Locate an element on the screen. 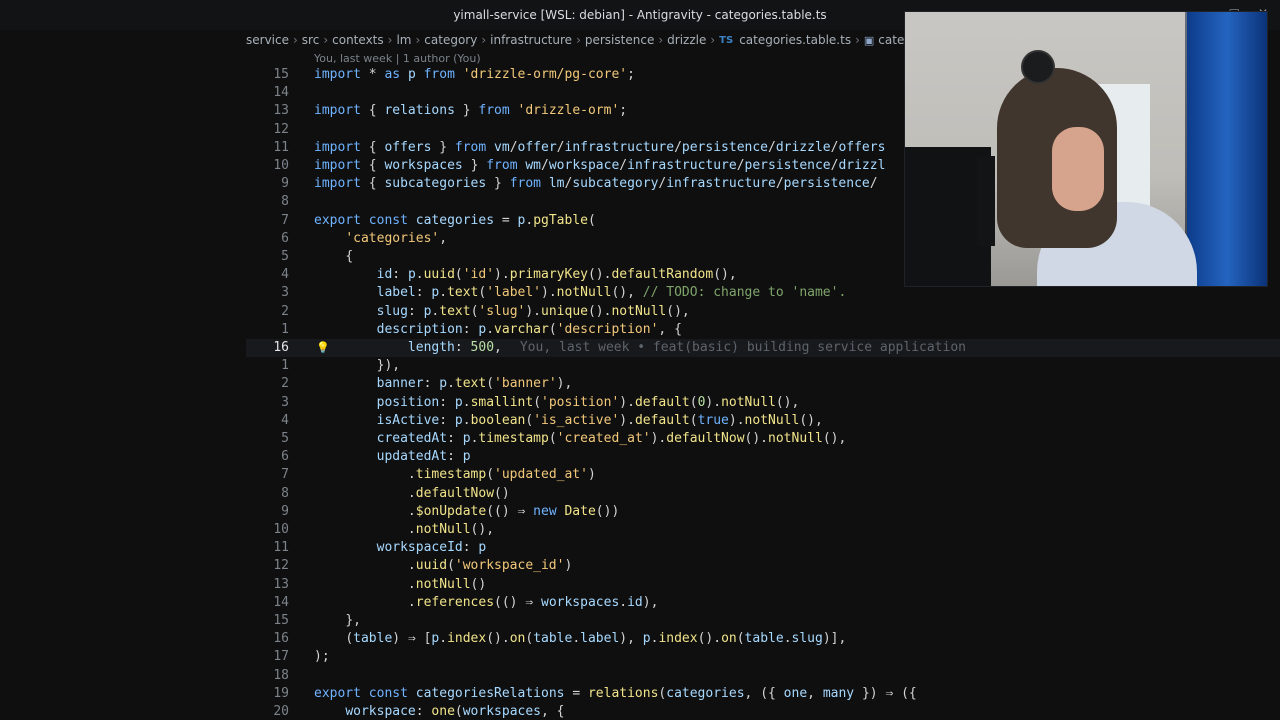  breadcrumb-item-drizzle: drizzle is located at coordinates (686, 40).